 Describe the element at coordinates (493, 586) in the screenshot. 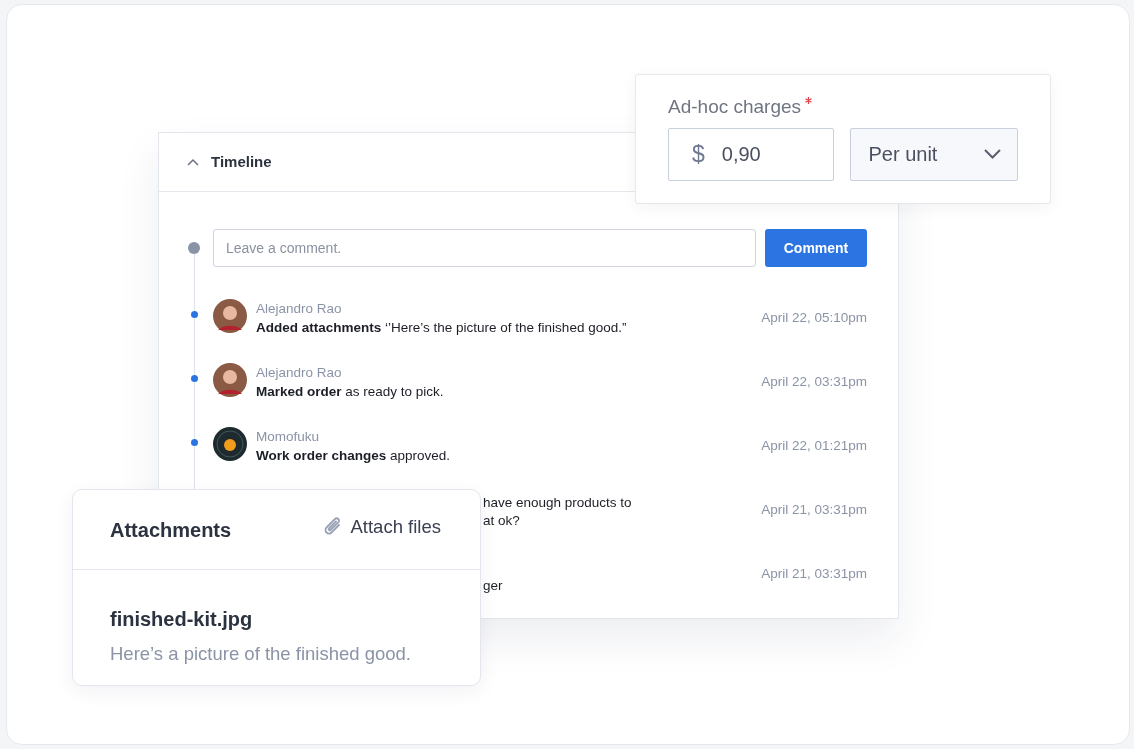

I see `event-message: ger` at that location.